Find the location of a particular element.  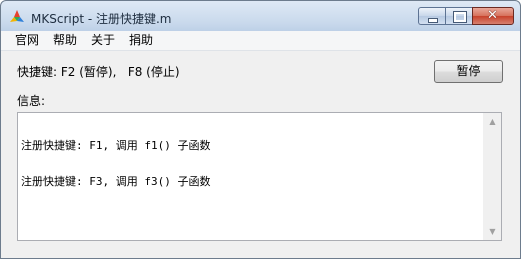

log-line: 注册快捷键: F3, 调用 f3() 子函数 is located at coordinates (116, 181).